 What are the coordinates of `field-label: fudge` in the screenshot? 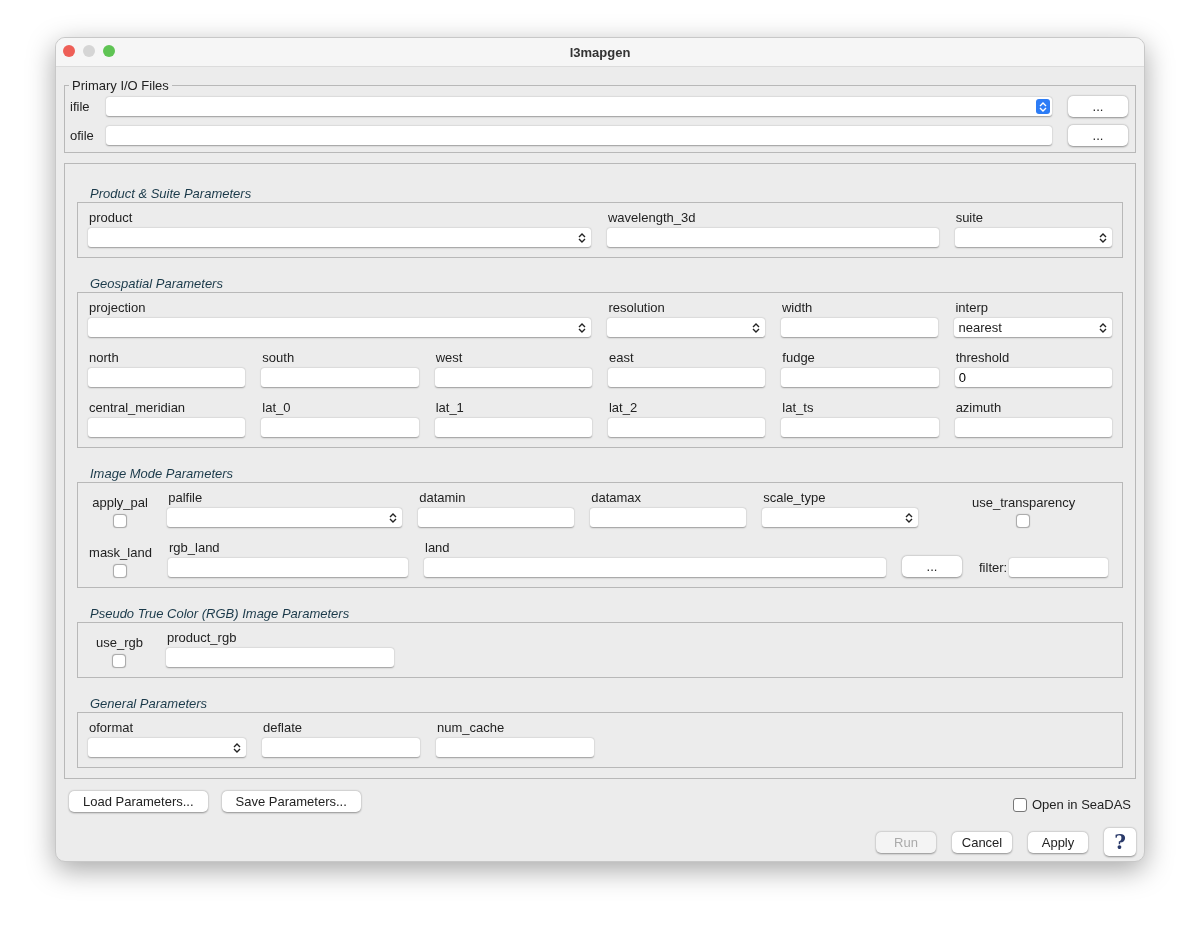 It's located at (798, 357).